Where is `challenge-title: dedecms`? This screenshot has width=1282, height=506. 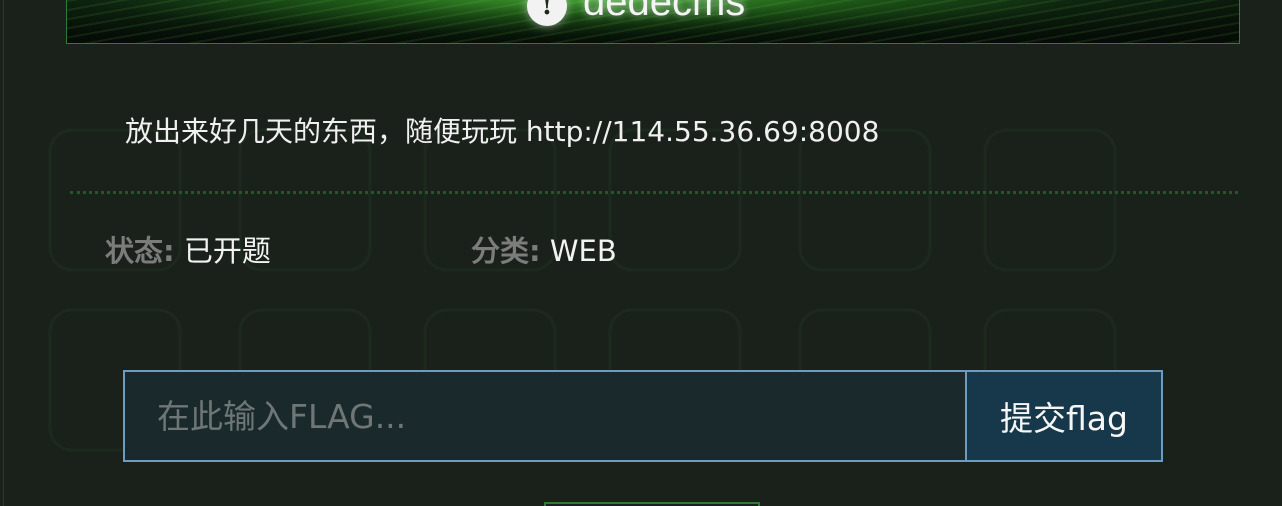
challenge-title: dedecms is located at coordinates (664, 12).